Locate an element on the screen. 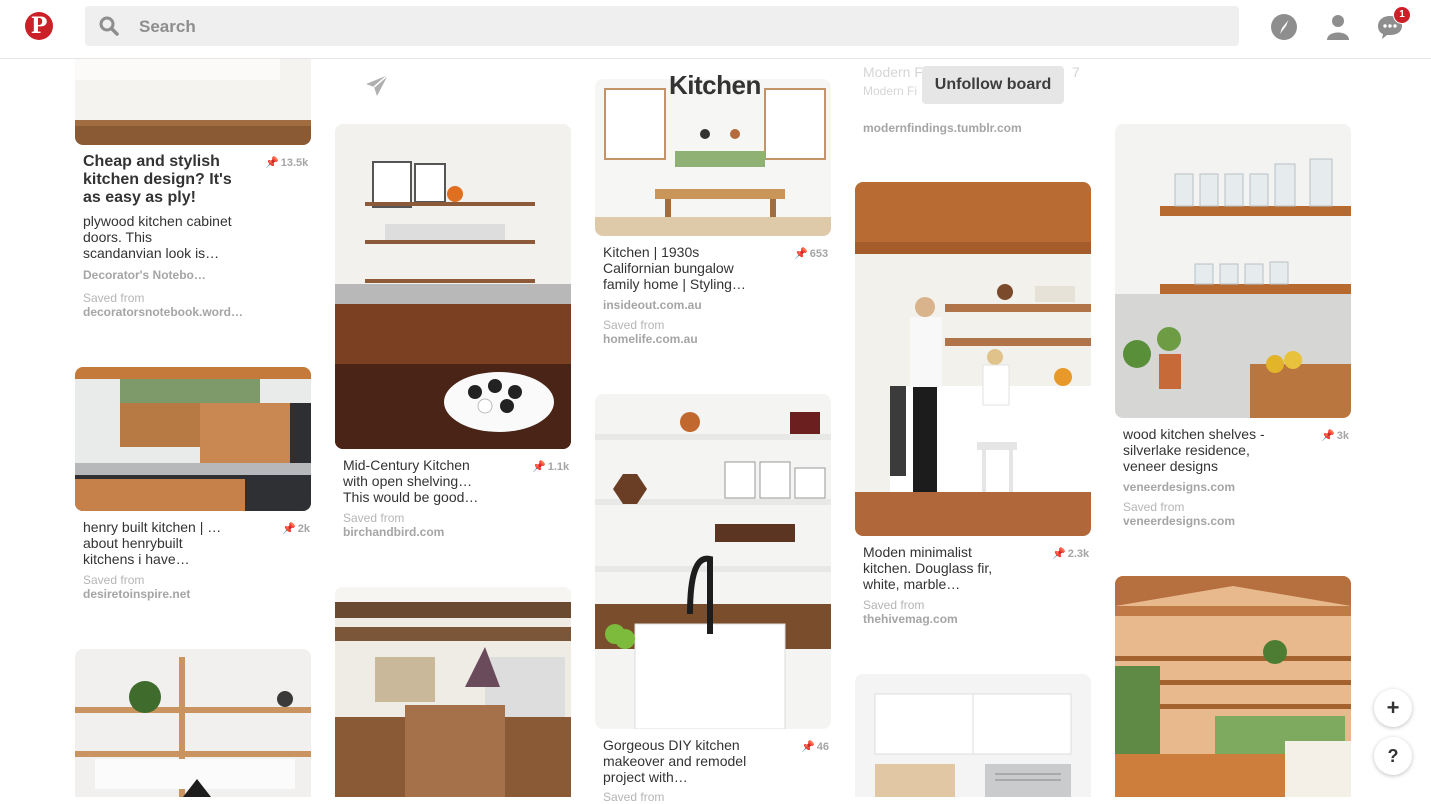 Image resolution: width=1431 pixels, height=804 pixels. pin-save-count: 📌 3k is located at coordinates (1335, 436).